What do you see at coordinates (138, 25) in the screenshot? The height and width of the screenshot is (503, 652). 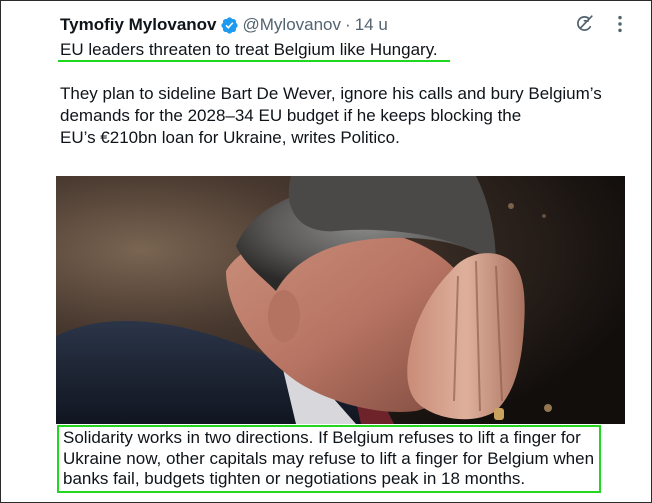 I see `author-name: Tymofiy Mylovanov` at bounding box center [138, 25].